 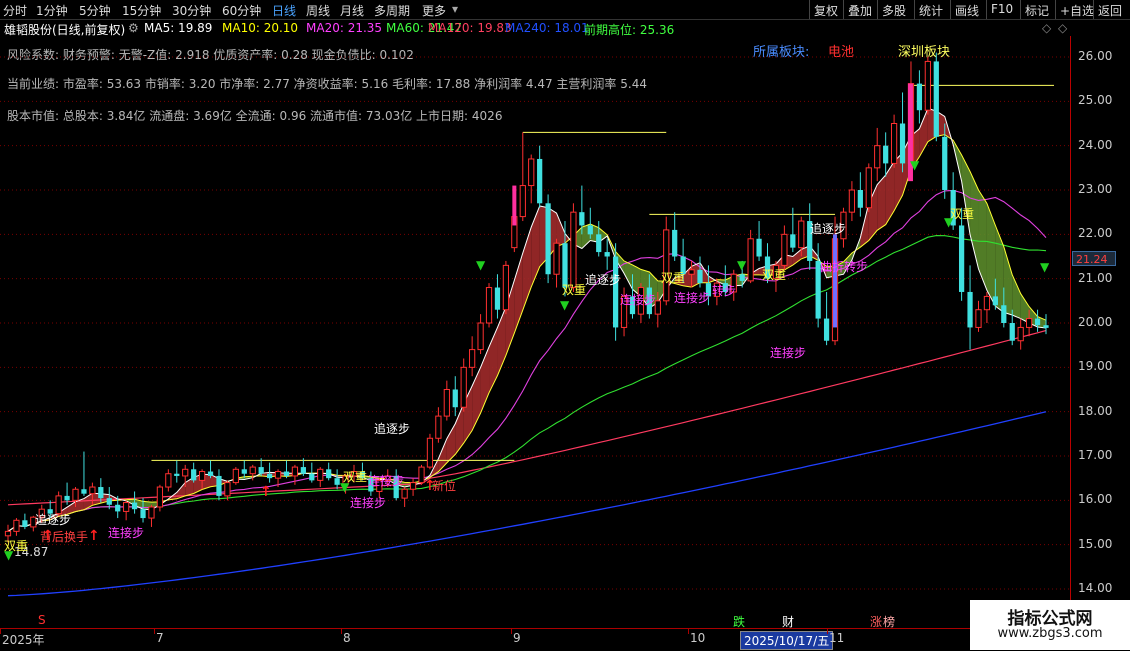 What do you see at coordinates (1095, 322) in the screenshot?
I see `y-tick-label: 20.00` at bounding box center [1095, 322].